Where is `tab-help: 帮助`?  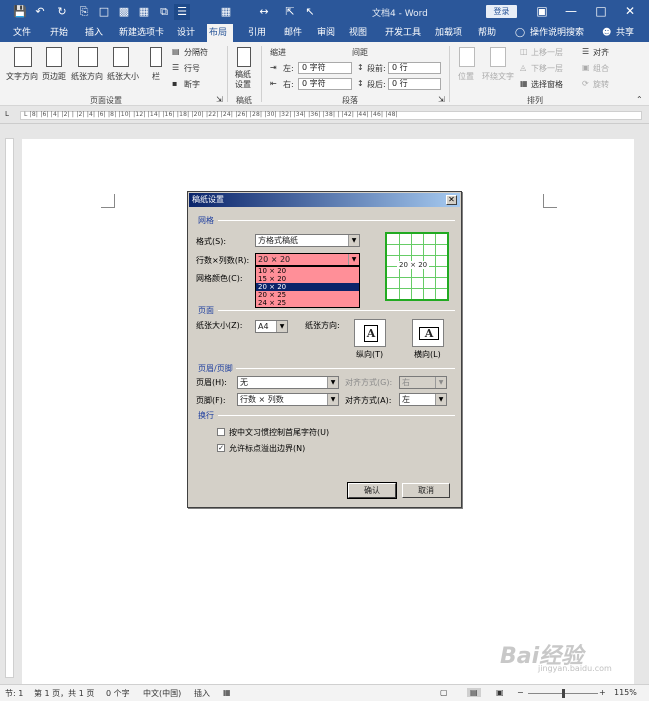
tab-help: 帮助 is located at coordinates (487, 33).